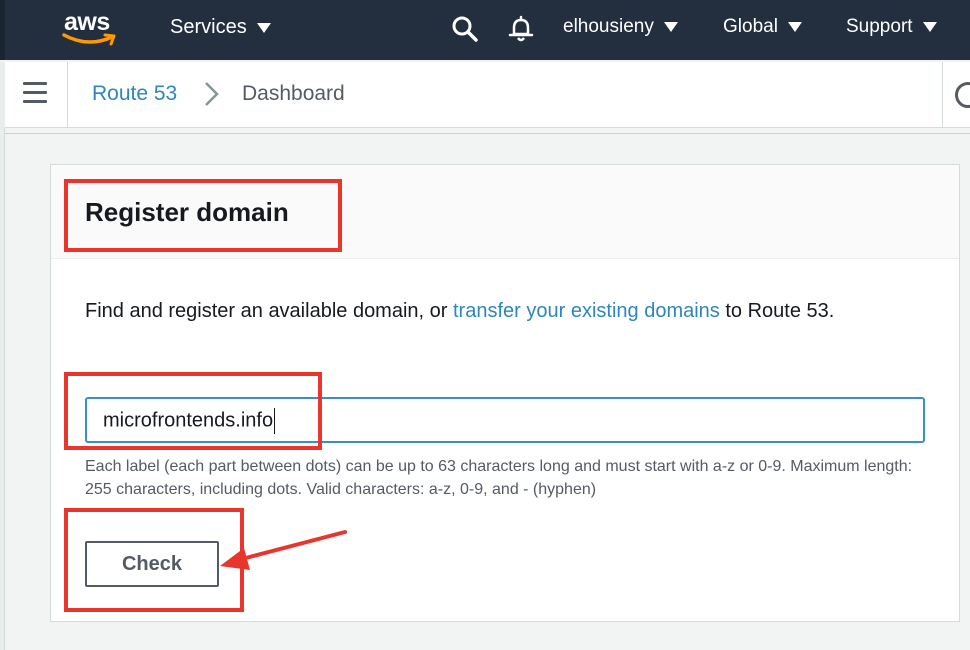  What do you see at coordinates (193, 411) in the screenshot?
I see `annotation-box-input` at bounding box center [193, 411].